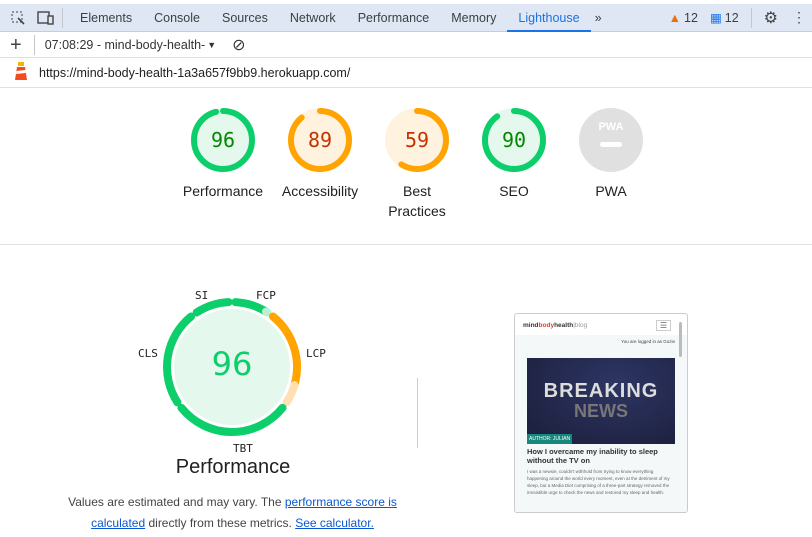  What do you see at coordinates (406, 45) in the screenshot?
I see `lighthouse-toolbar: + 07:08:29 - mind-body-health- ▼ ⊘` at bounding box center [406, 45].